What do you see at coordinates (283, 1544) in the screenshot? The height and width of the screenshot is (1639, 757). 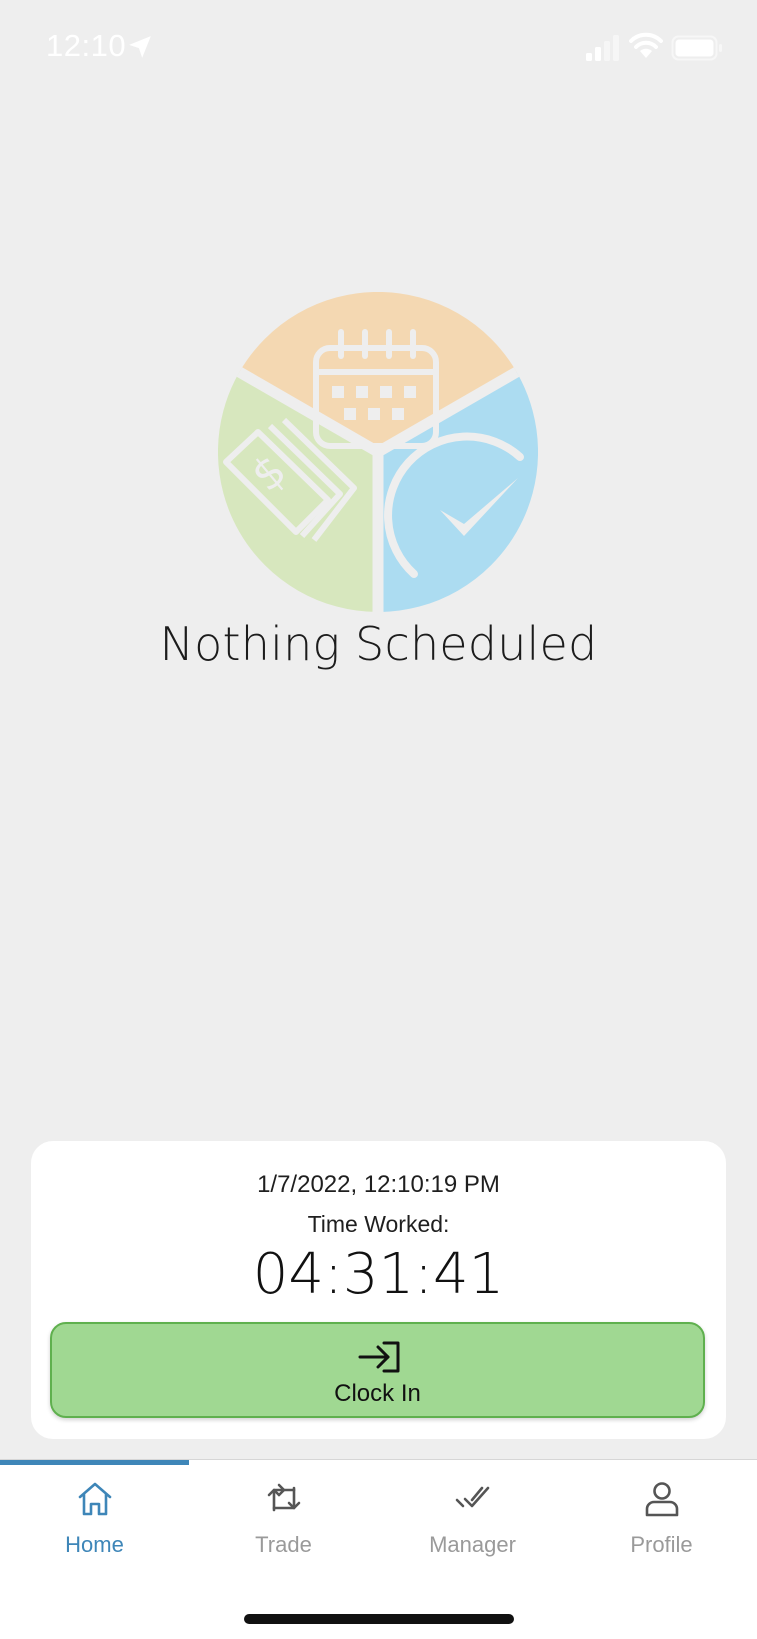 I see `tab-trade-label: Trade` at bounding box center [283, 1544].